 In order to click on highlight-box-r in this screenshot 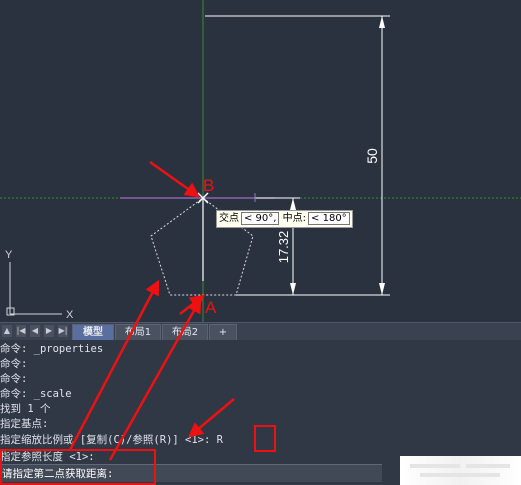, I will do `click(265, 438)`.